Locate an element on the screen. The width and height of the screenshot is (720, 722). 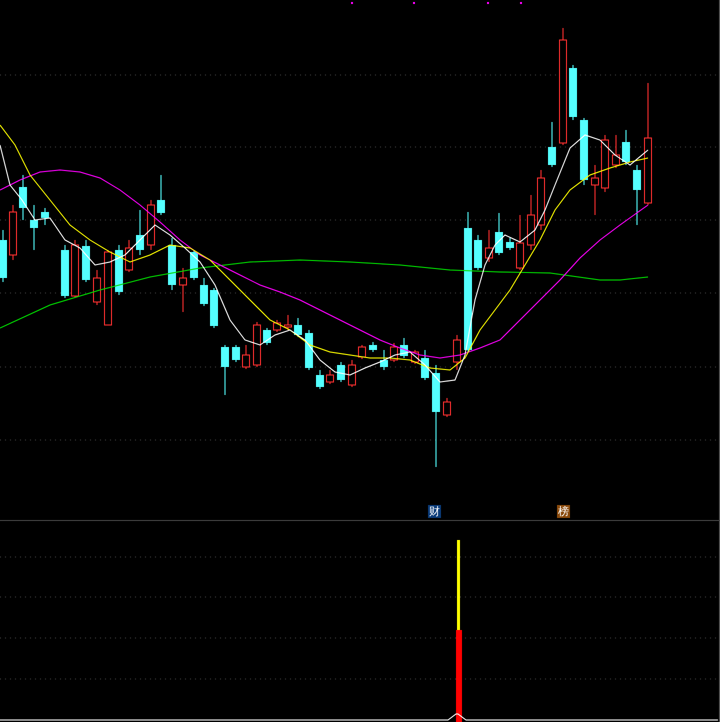
event-marker: 财 is located at coordinates (434, 511).